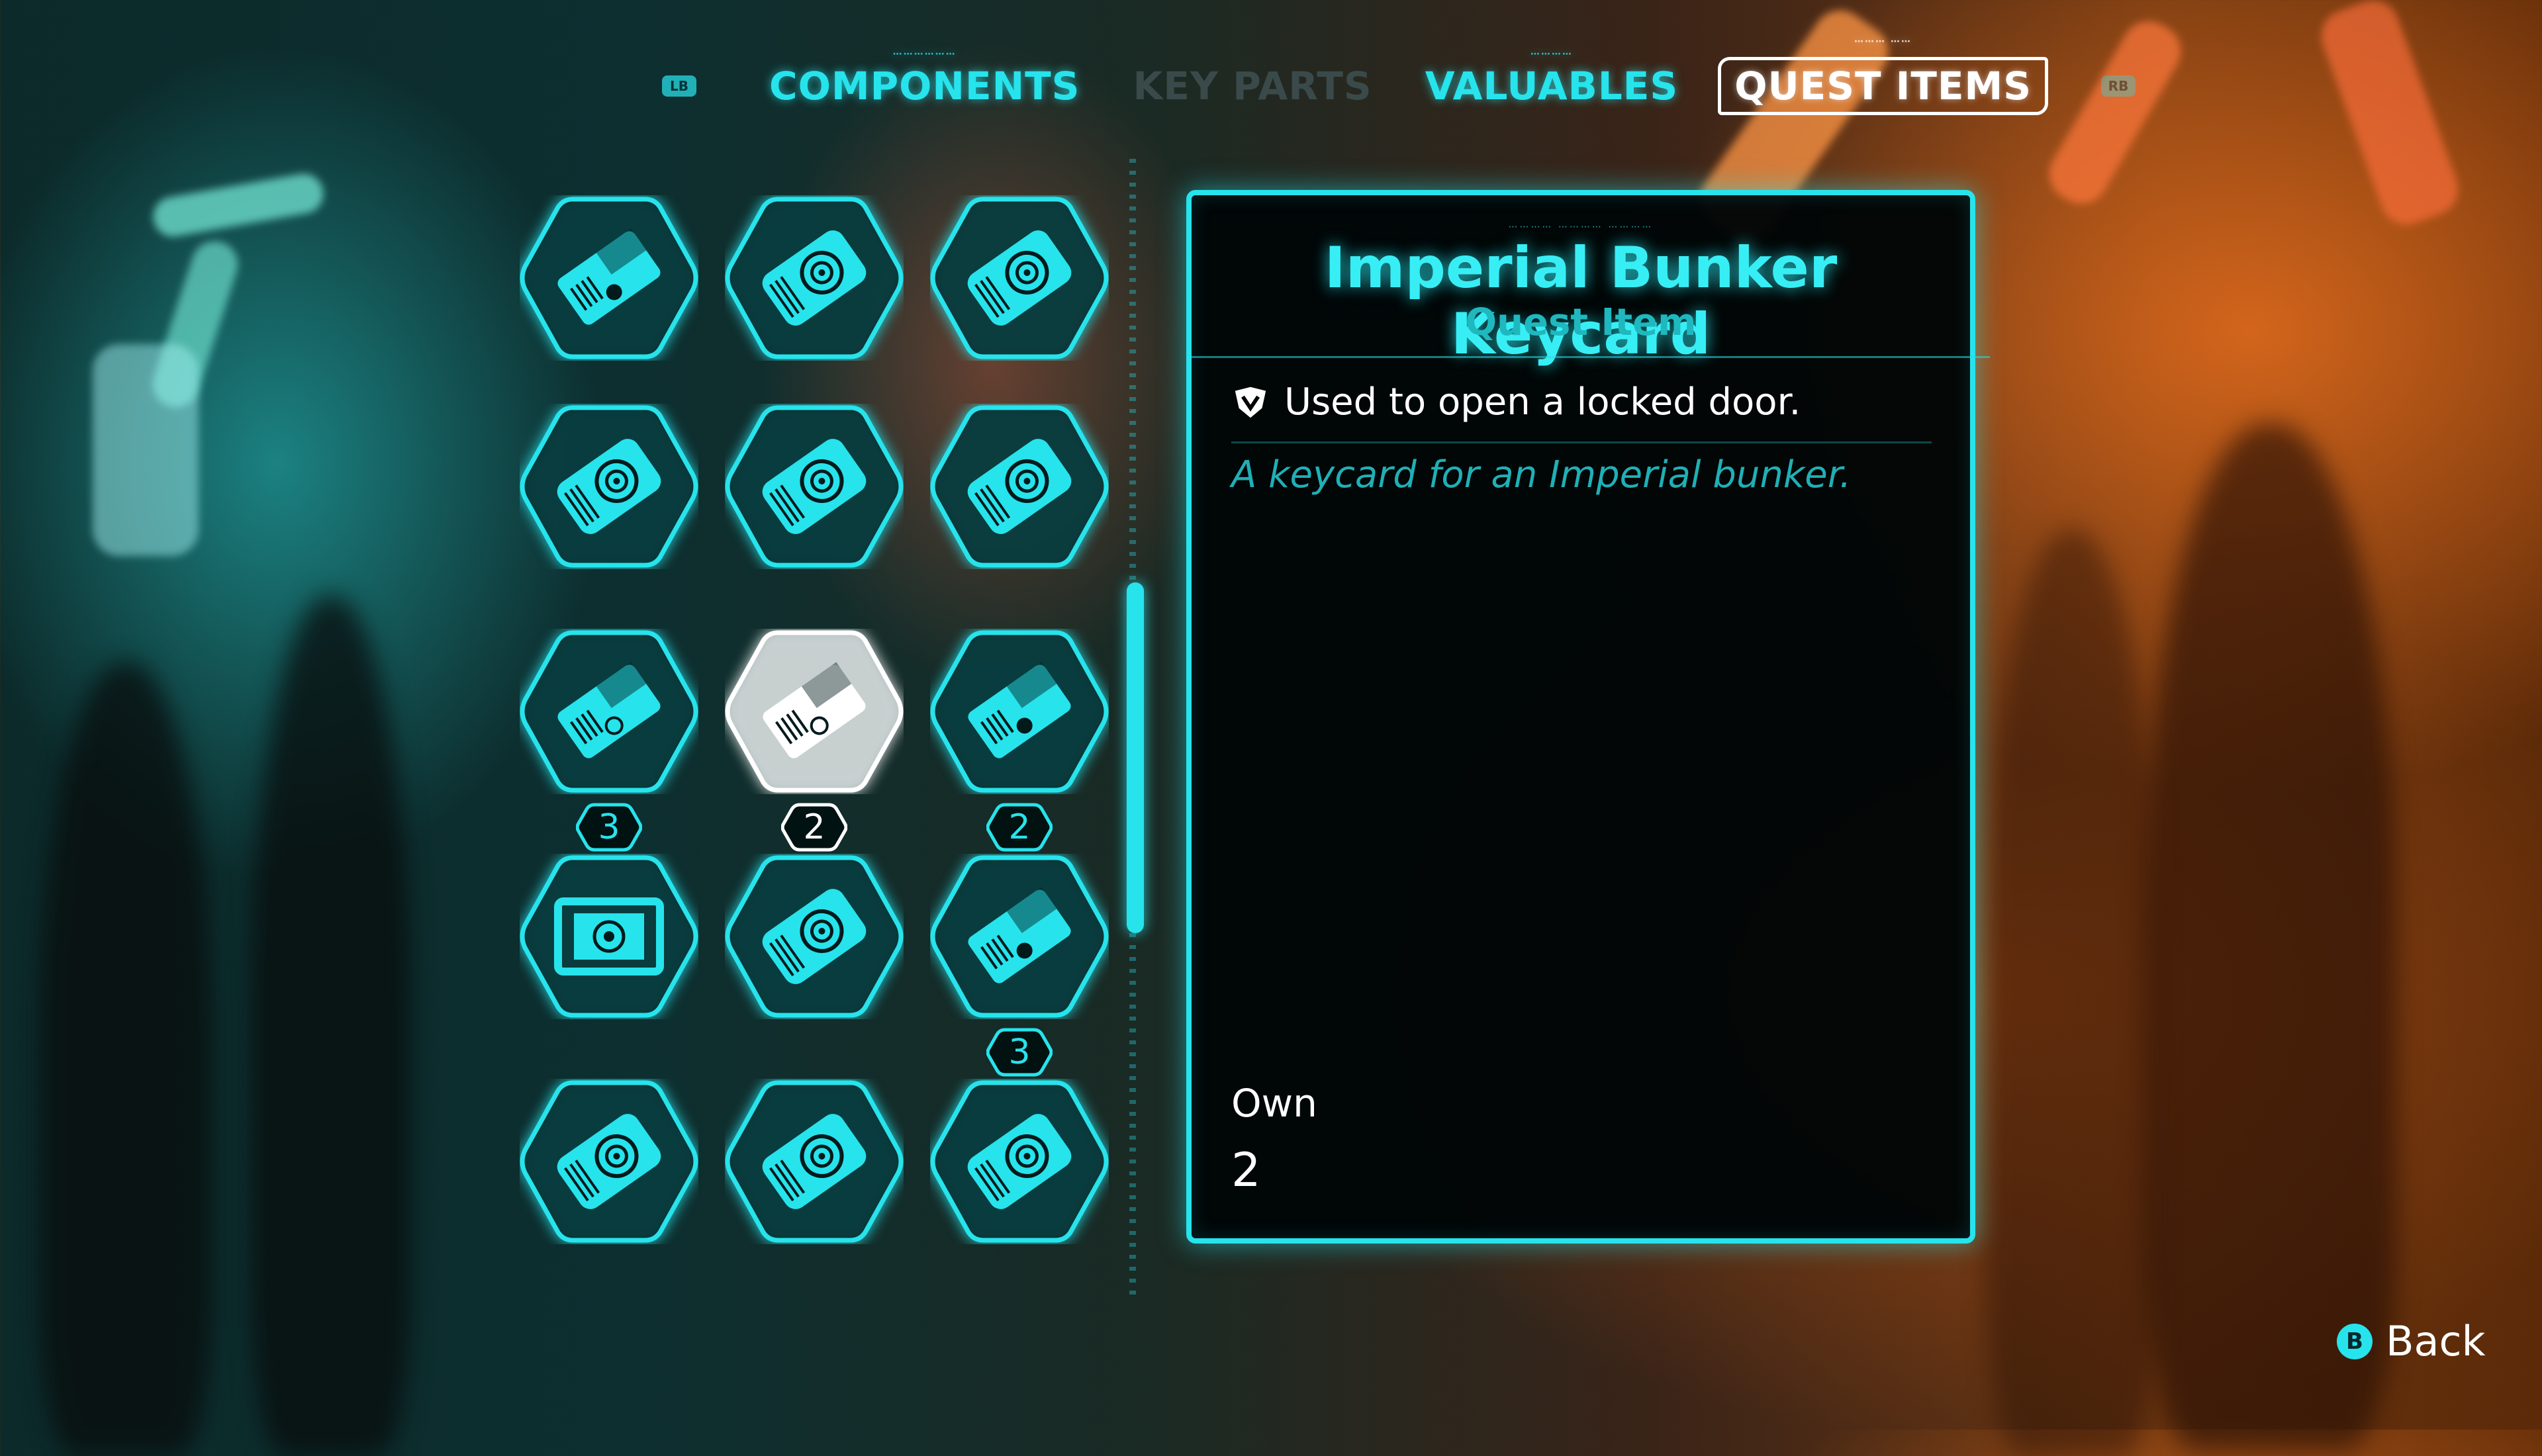  I want to click on aurebesh-glyphs: ⋯⋯⋯⋯, so click(1552, 54).